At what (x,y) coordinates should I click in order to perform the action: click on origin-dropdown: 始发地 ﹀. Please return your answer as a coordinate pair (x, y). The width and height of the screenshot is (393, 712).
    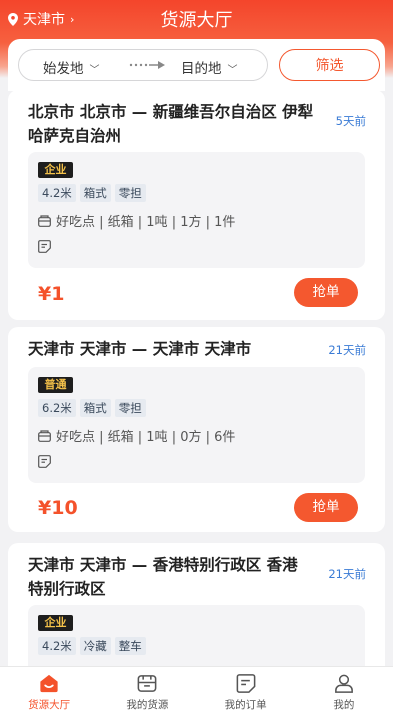
    Looking at the image, I should click on (71, 67).